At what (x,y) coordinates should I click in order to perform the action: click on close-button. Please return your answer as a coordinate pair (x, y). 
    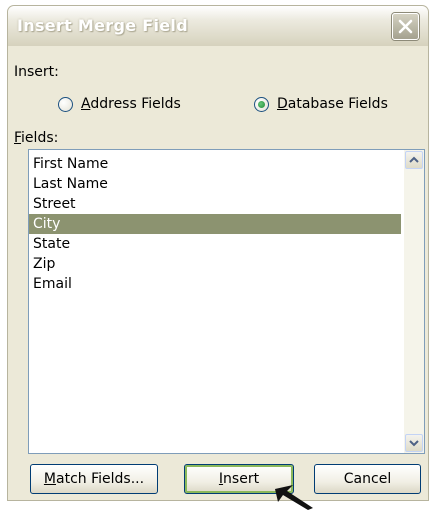
    Looking at the image, I should click on (405, 26).